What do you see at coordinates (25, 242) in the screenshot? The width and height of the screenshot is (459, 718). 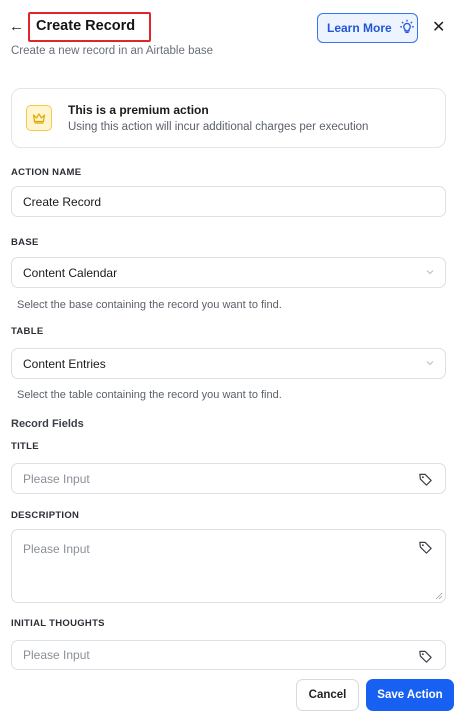 I see `base-label: BASE` at bounding box center [25, 242].